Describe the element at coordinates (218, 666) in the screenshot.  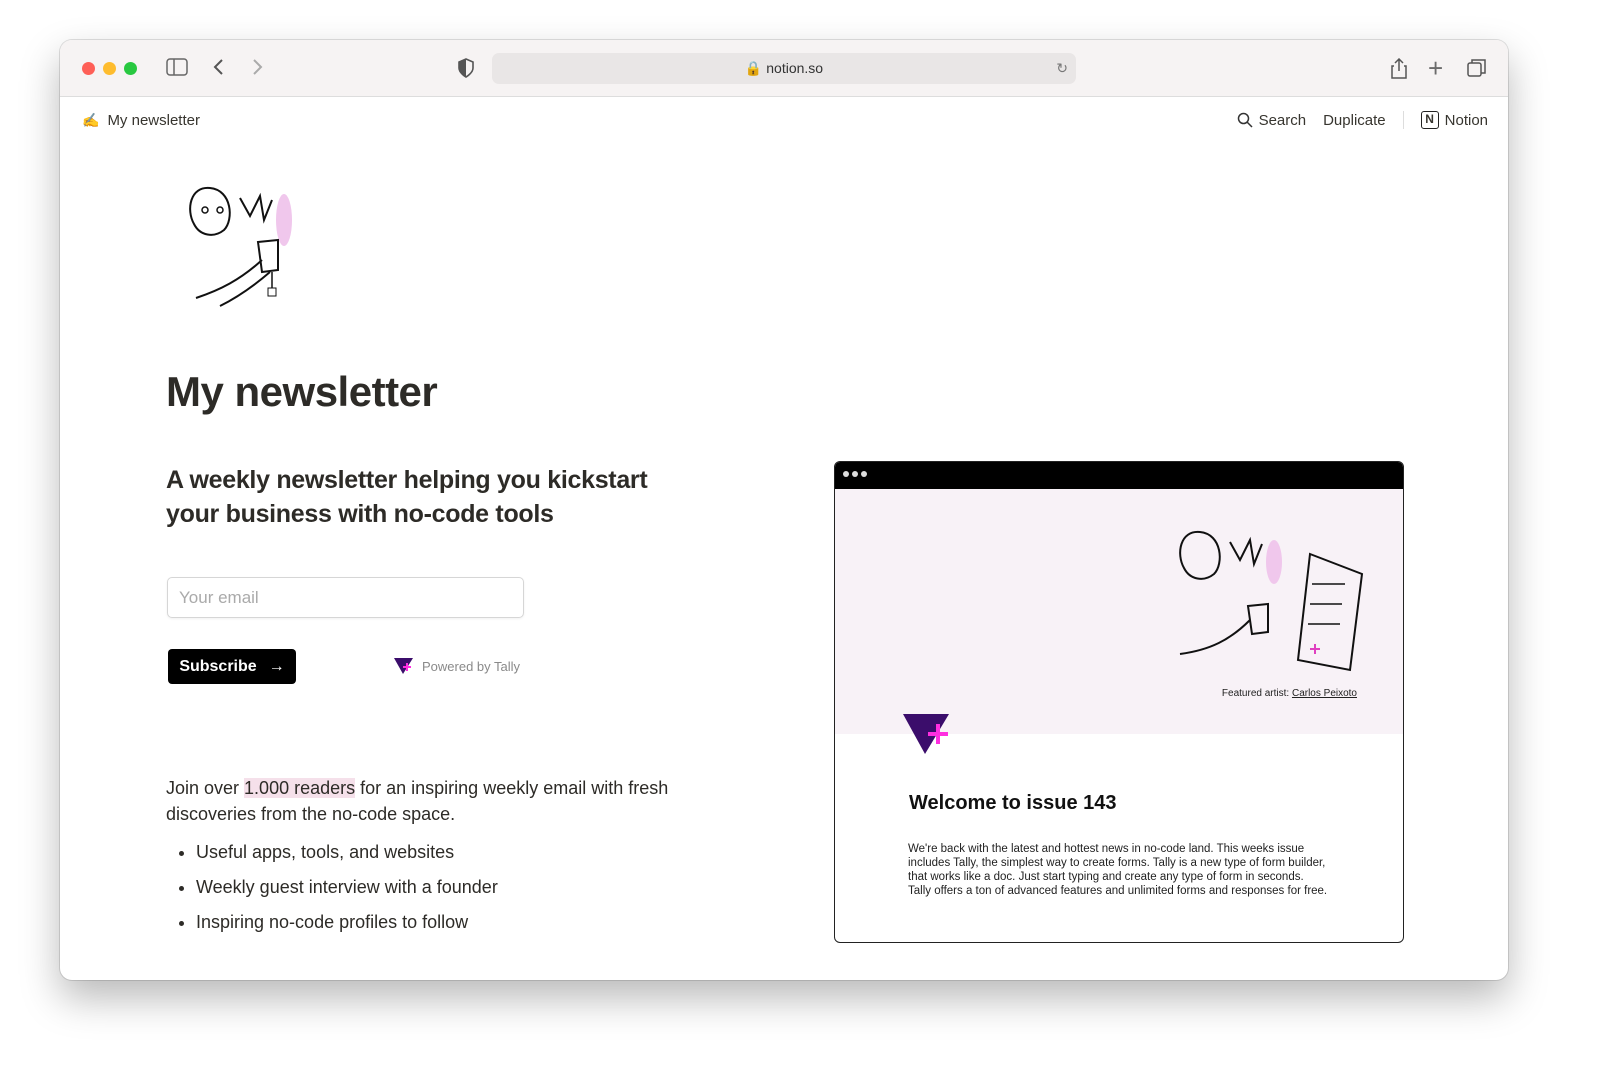
I see `subscribe-label: Subscribe` at that location.